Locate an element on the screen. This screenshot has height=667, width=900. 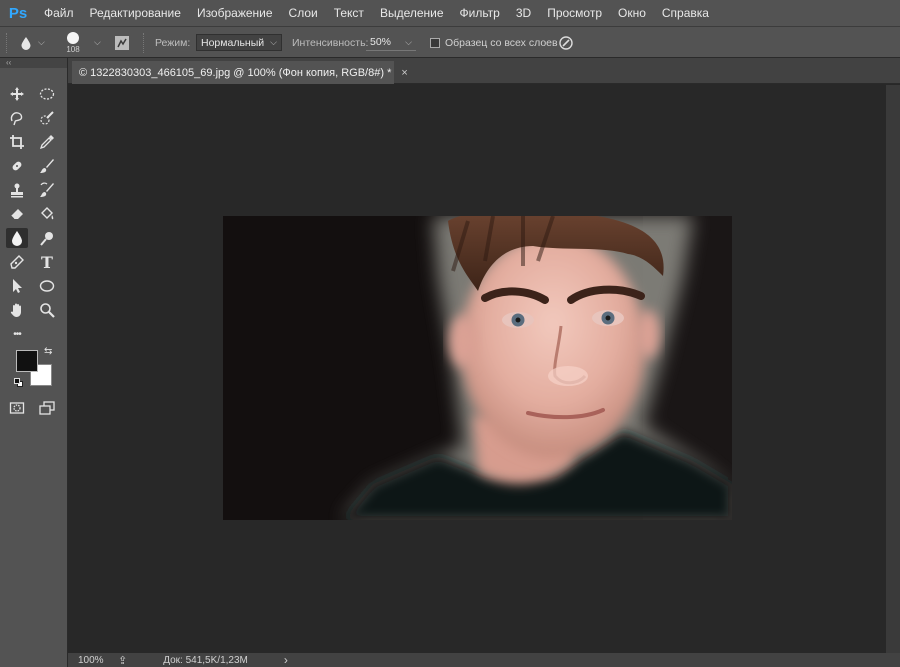
swap-colors-icon: ⇆ is located at coordinates (48, 351).